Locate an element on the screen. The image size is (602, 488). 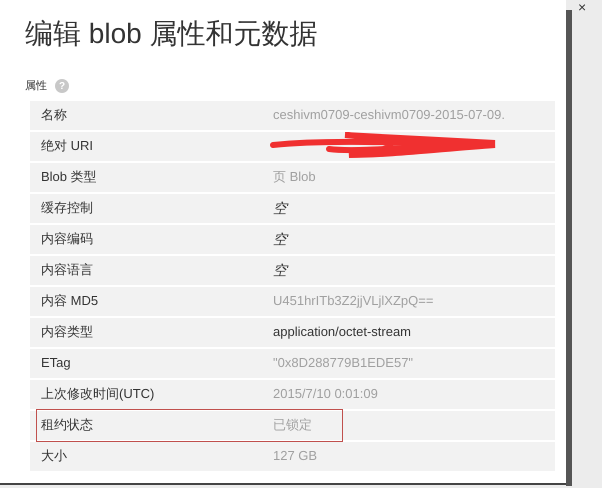
property-label: 大小 is located at coordinates (54, 456).